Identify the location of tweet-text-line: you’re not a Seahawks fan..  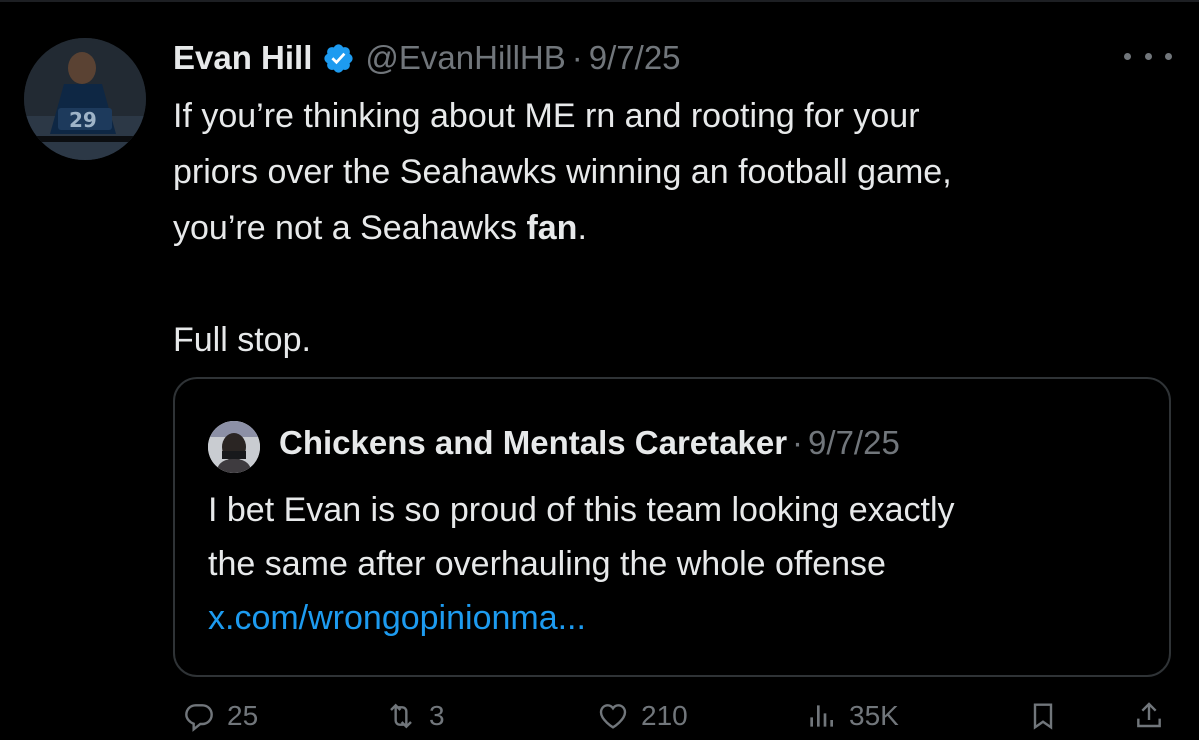
(668, 228).